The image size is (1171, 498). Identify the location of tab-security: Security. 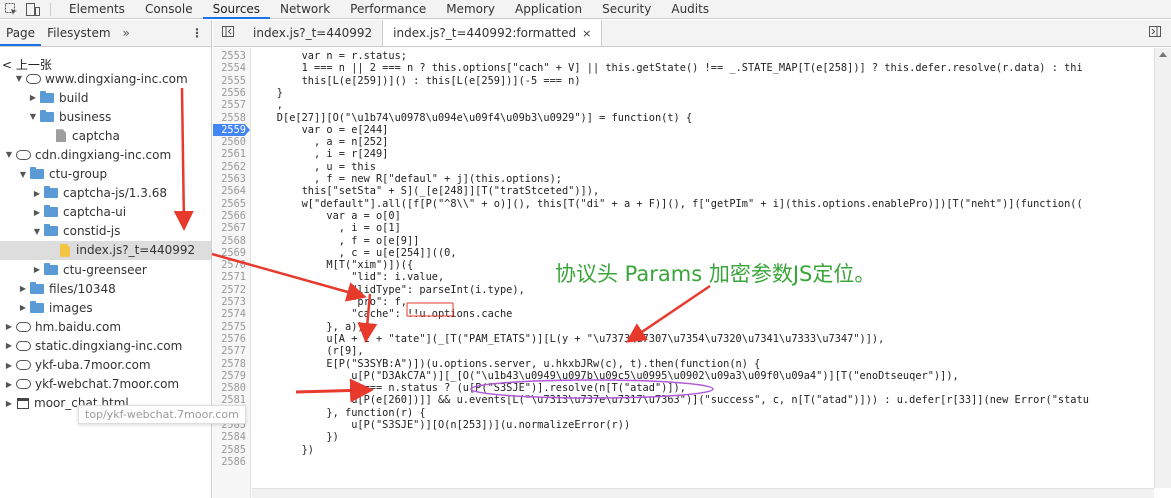
(626, 9).